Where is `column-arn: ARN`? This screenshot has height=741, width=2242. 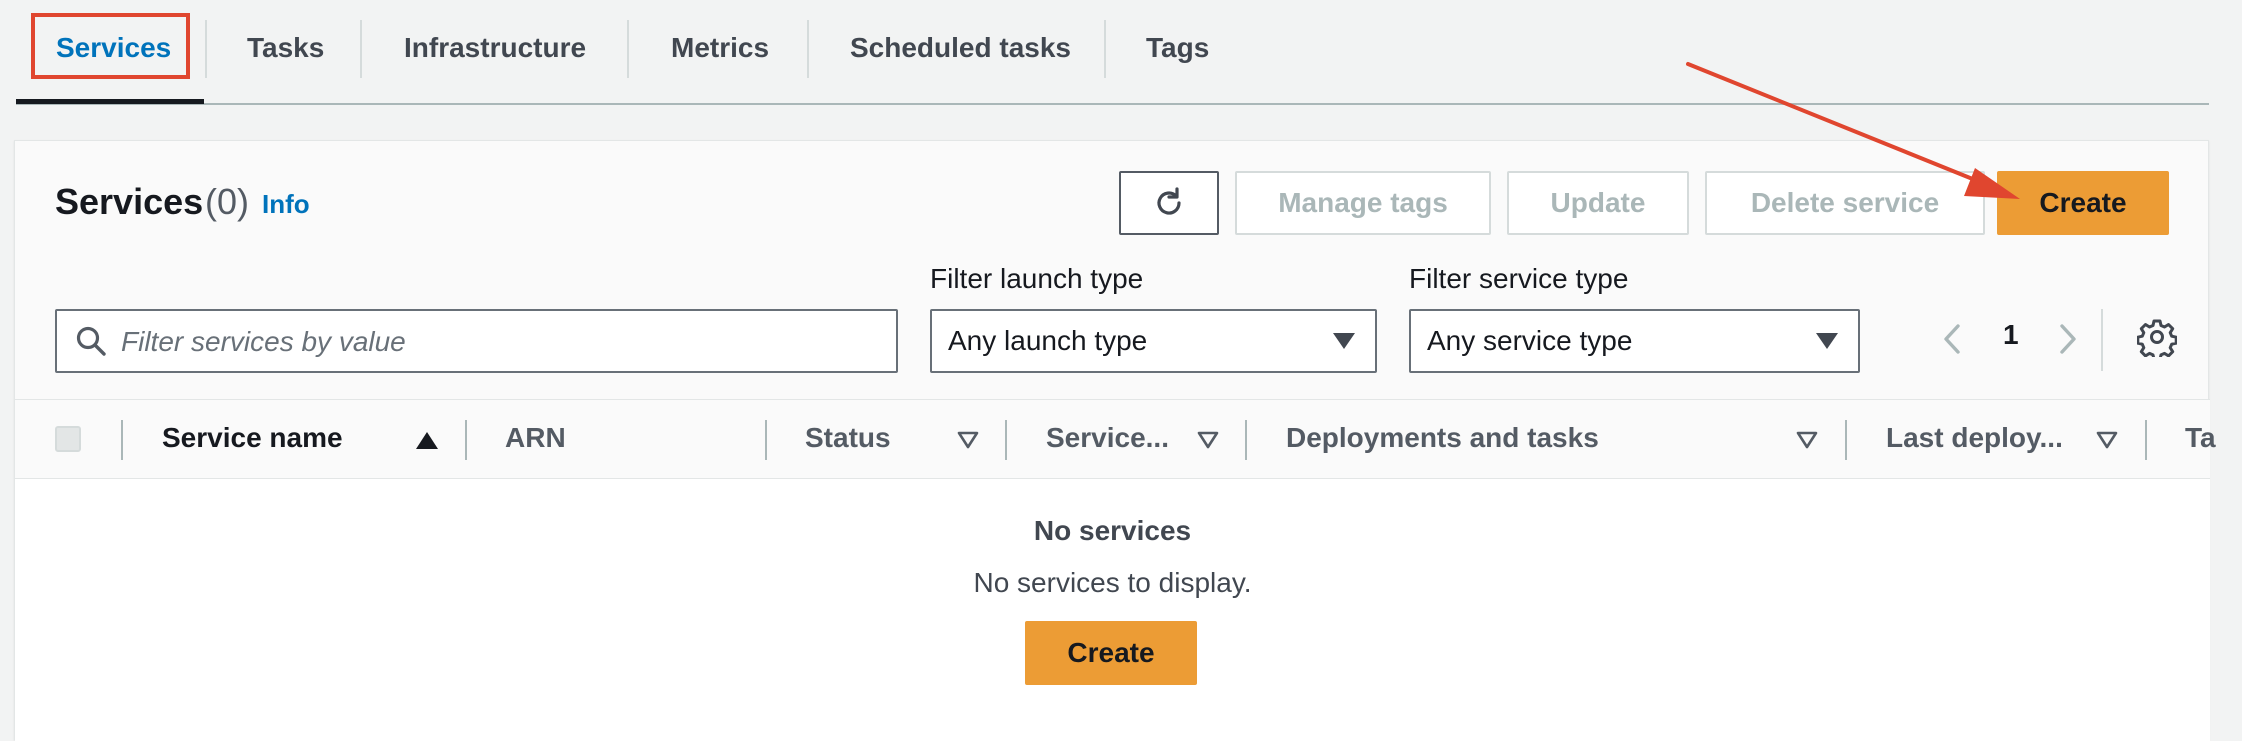 column-arn: ARN is located at coordinates (535, 437).